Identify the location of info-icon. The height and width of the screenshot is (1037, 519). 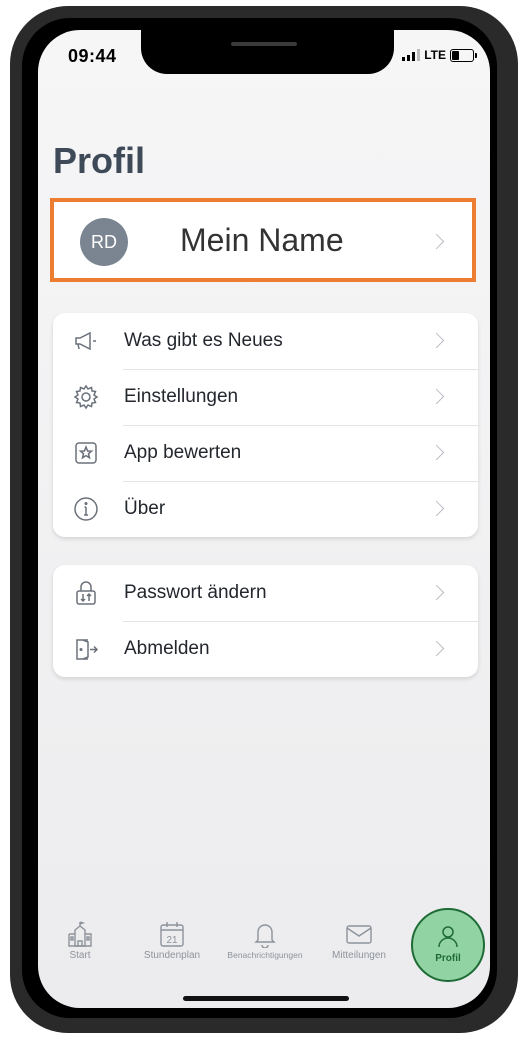
(86, 509).